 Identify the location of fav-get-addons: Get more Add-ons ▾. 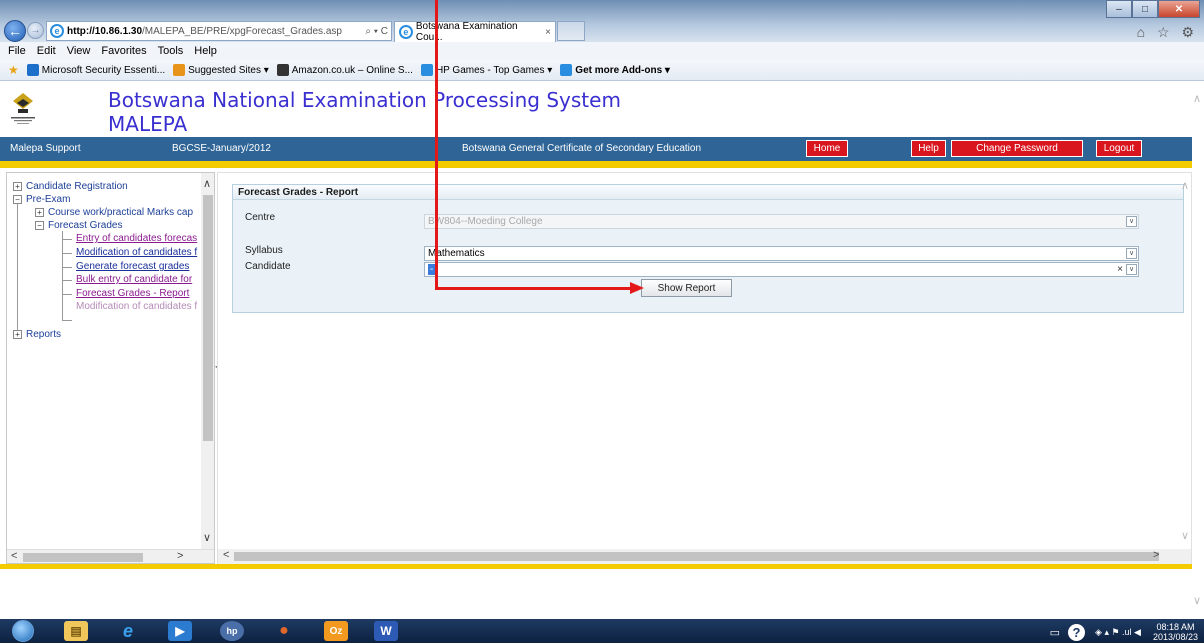
(615, 70).